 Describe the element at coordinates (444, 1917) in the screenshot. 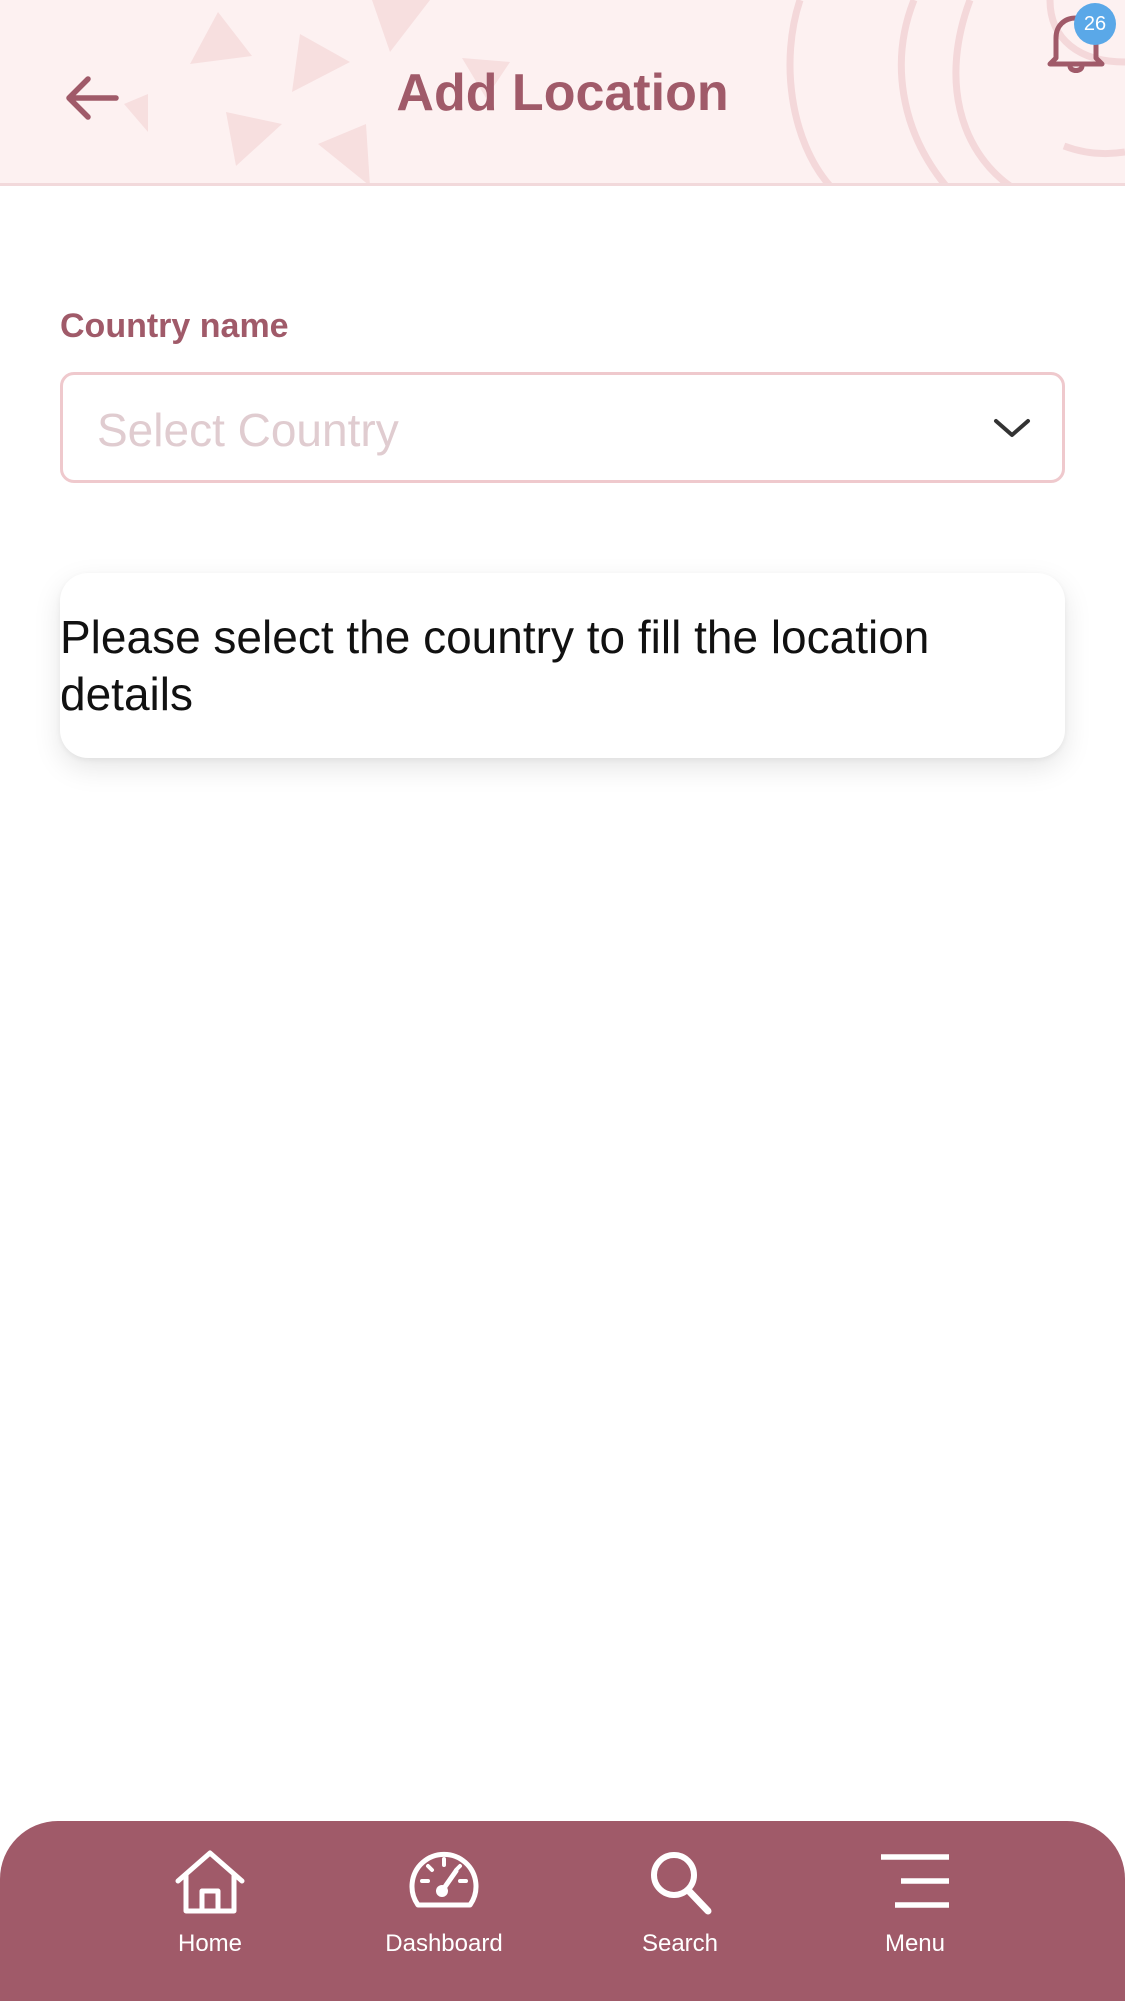

I see `nav-item-dashboard: Dashboard` at that location.